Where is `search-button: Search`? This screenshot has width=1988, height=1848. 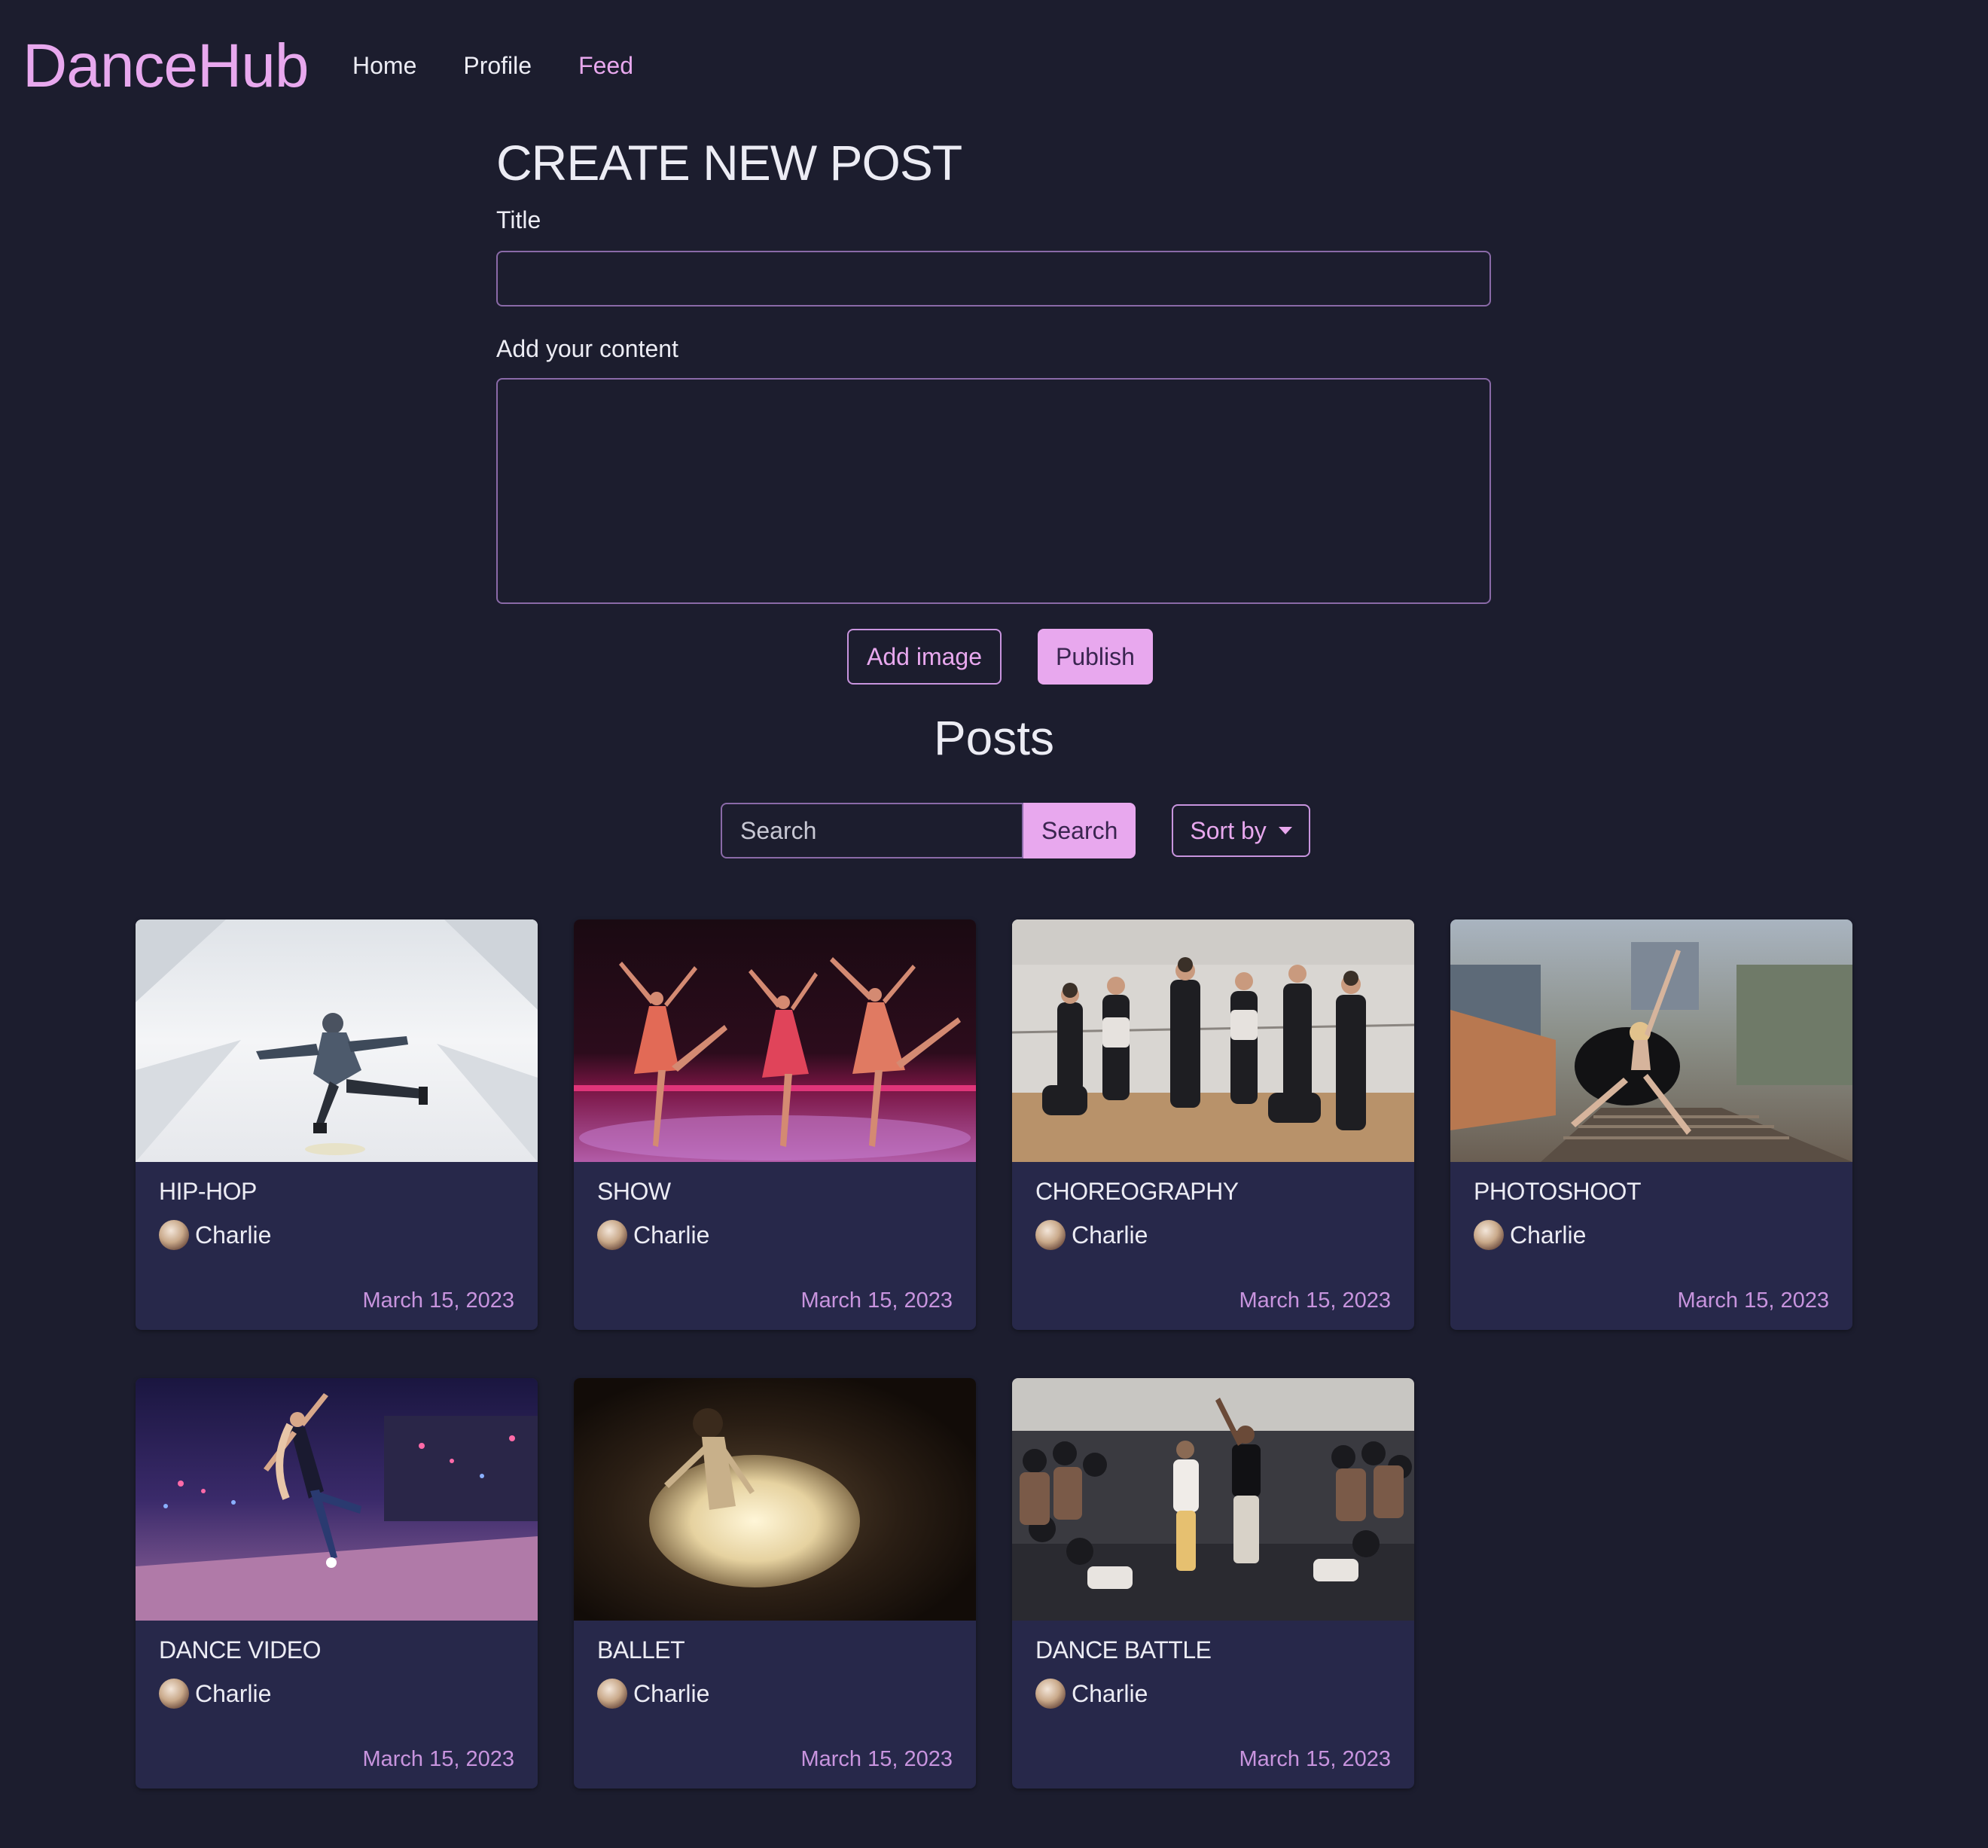 search-button: Search is located at coordinates (1079, 831).